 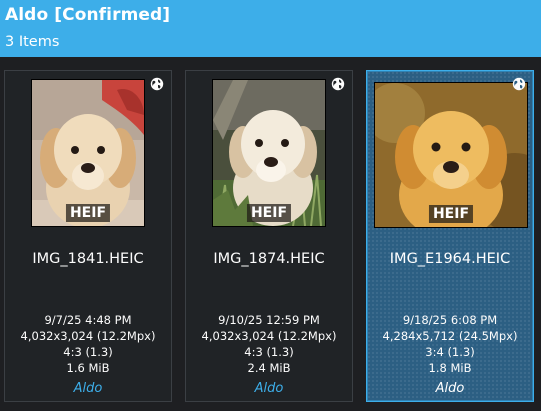 What do you see at coordinates (88, 259) in the screenshot?
I see `file-name: IMG_1841.HEIC` at bounding box center [88, 259].